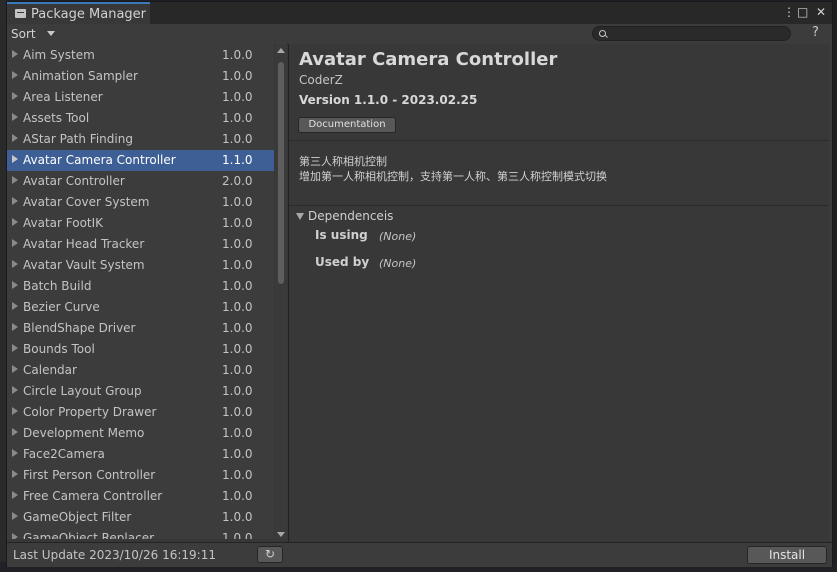  Describe the element at coordinates (74, 181) in the screenshot. I see `package-name: Avatar Controller` at that location.